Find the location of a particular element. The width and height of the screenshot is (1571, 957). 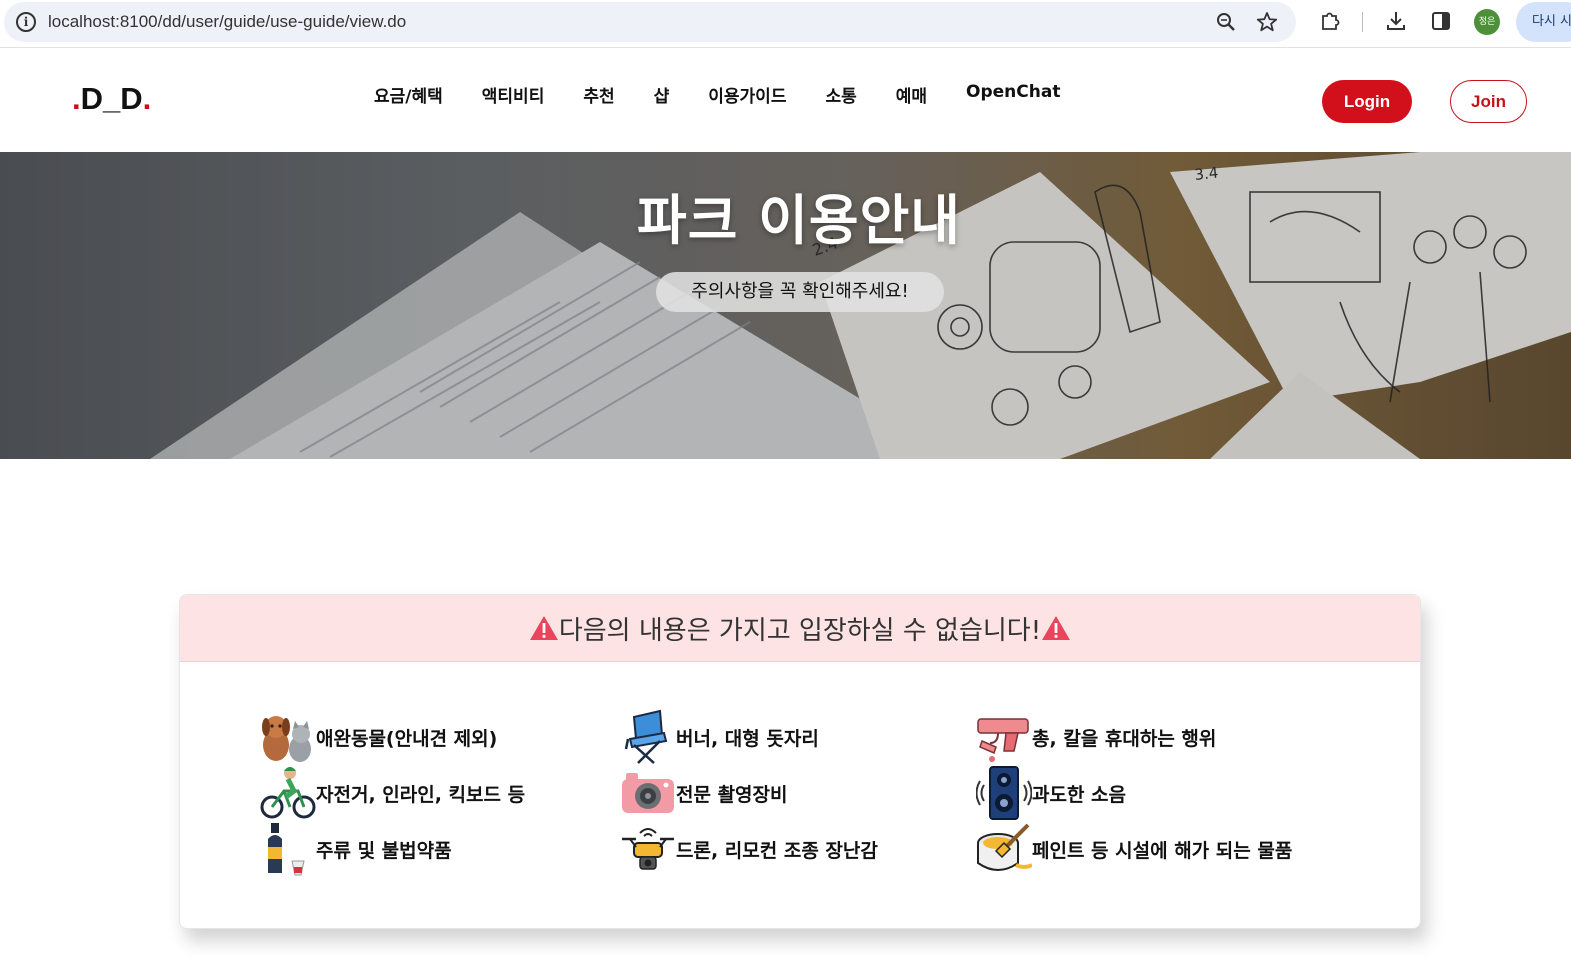

item-label: 전문 촬영장비 is located at coordinates (732, 794).